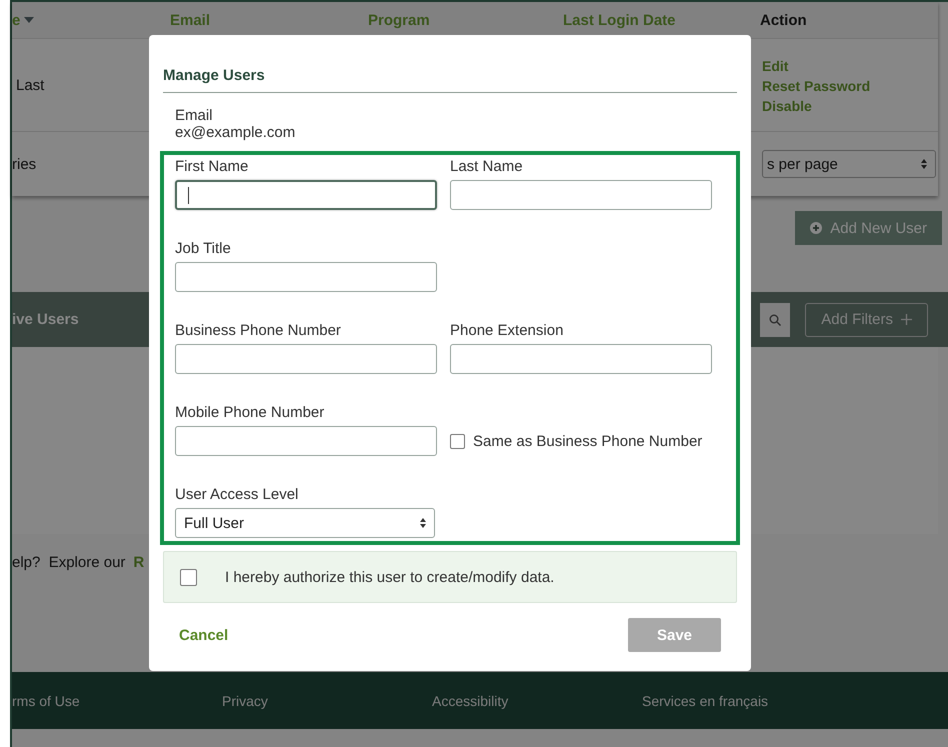  Describe the element at coordinates (194, 115) in the screenshot. I see `email-label: Email` at that location.